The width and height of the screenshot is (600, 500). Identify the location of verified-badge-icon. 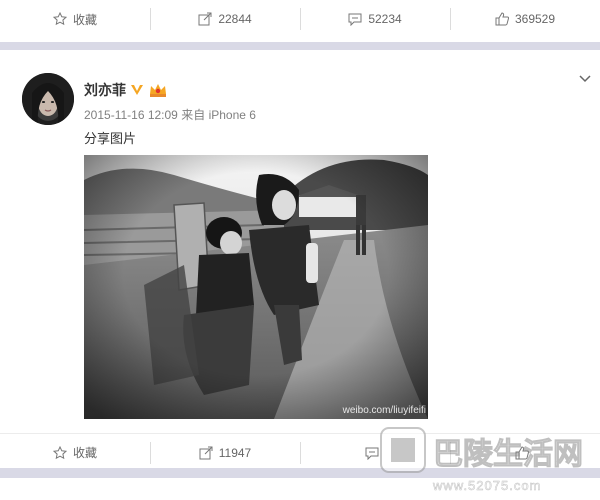
(137, 90).